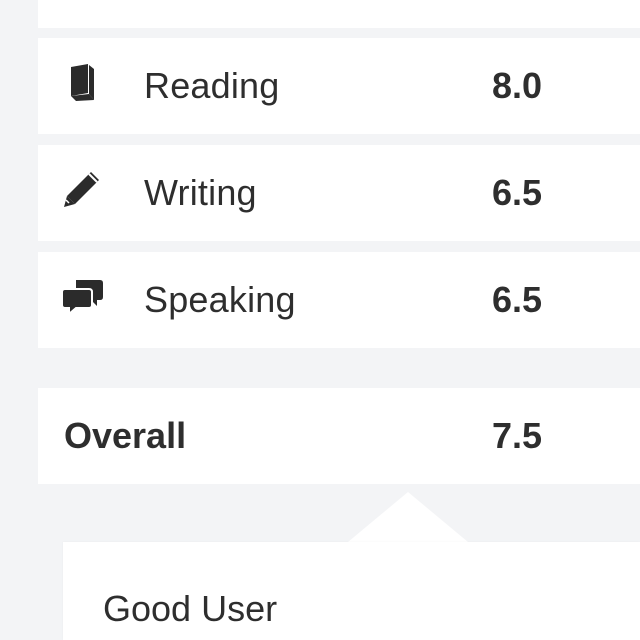  I want to click on speech-bubbles-icon, so click(83, 296).